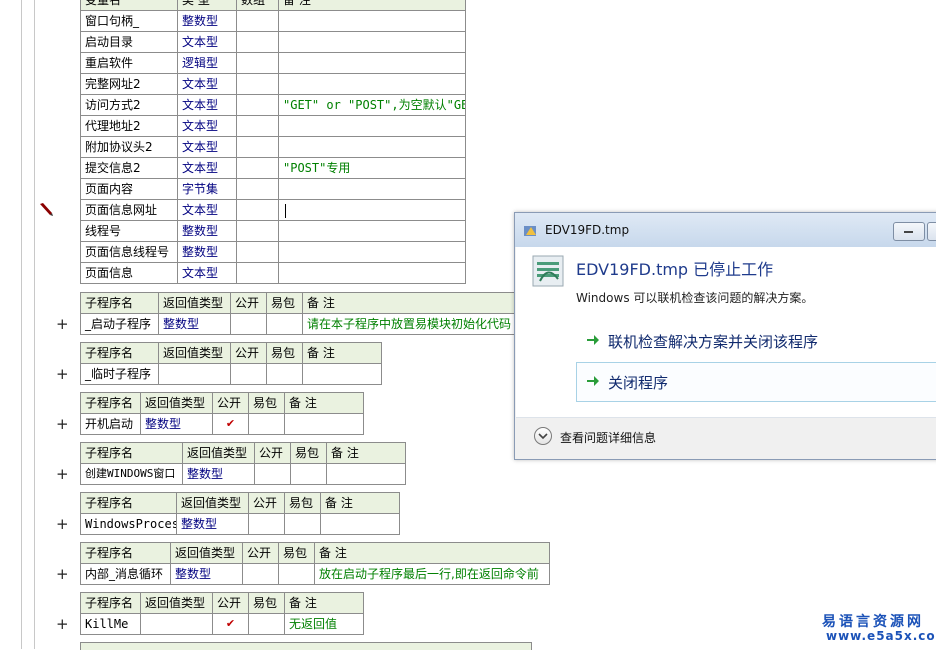 Image resolution: width=936 pixels, height=650 pixels. I want to click on table-row: 窗口句柄_ 整数型, so click(273, 21).